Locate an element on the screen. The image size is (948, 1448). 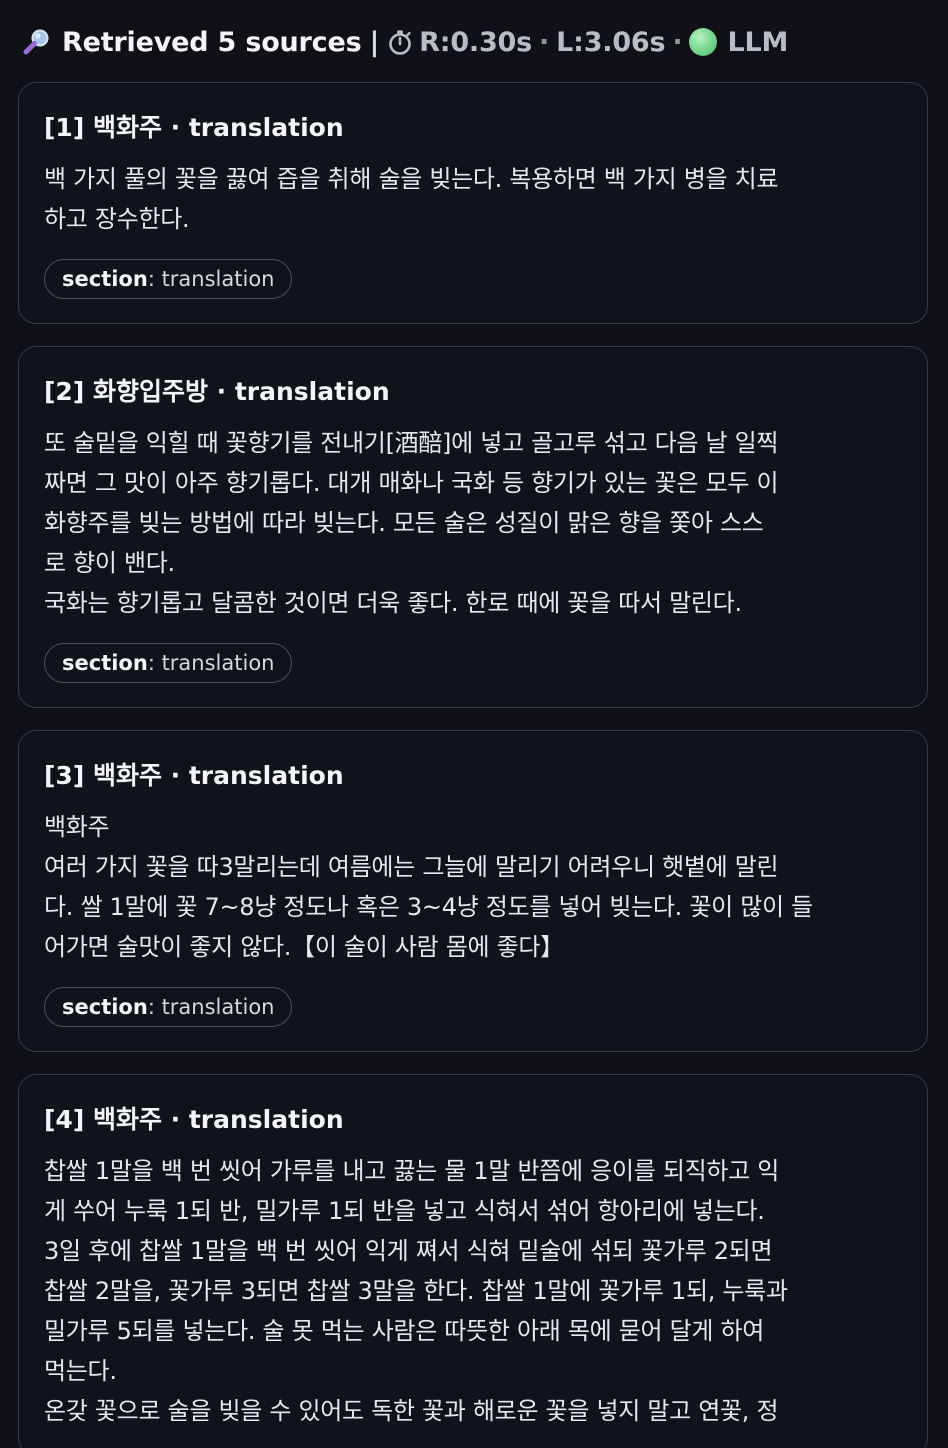
mode-label: LLM is located at coordinates (758, 42).